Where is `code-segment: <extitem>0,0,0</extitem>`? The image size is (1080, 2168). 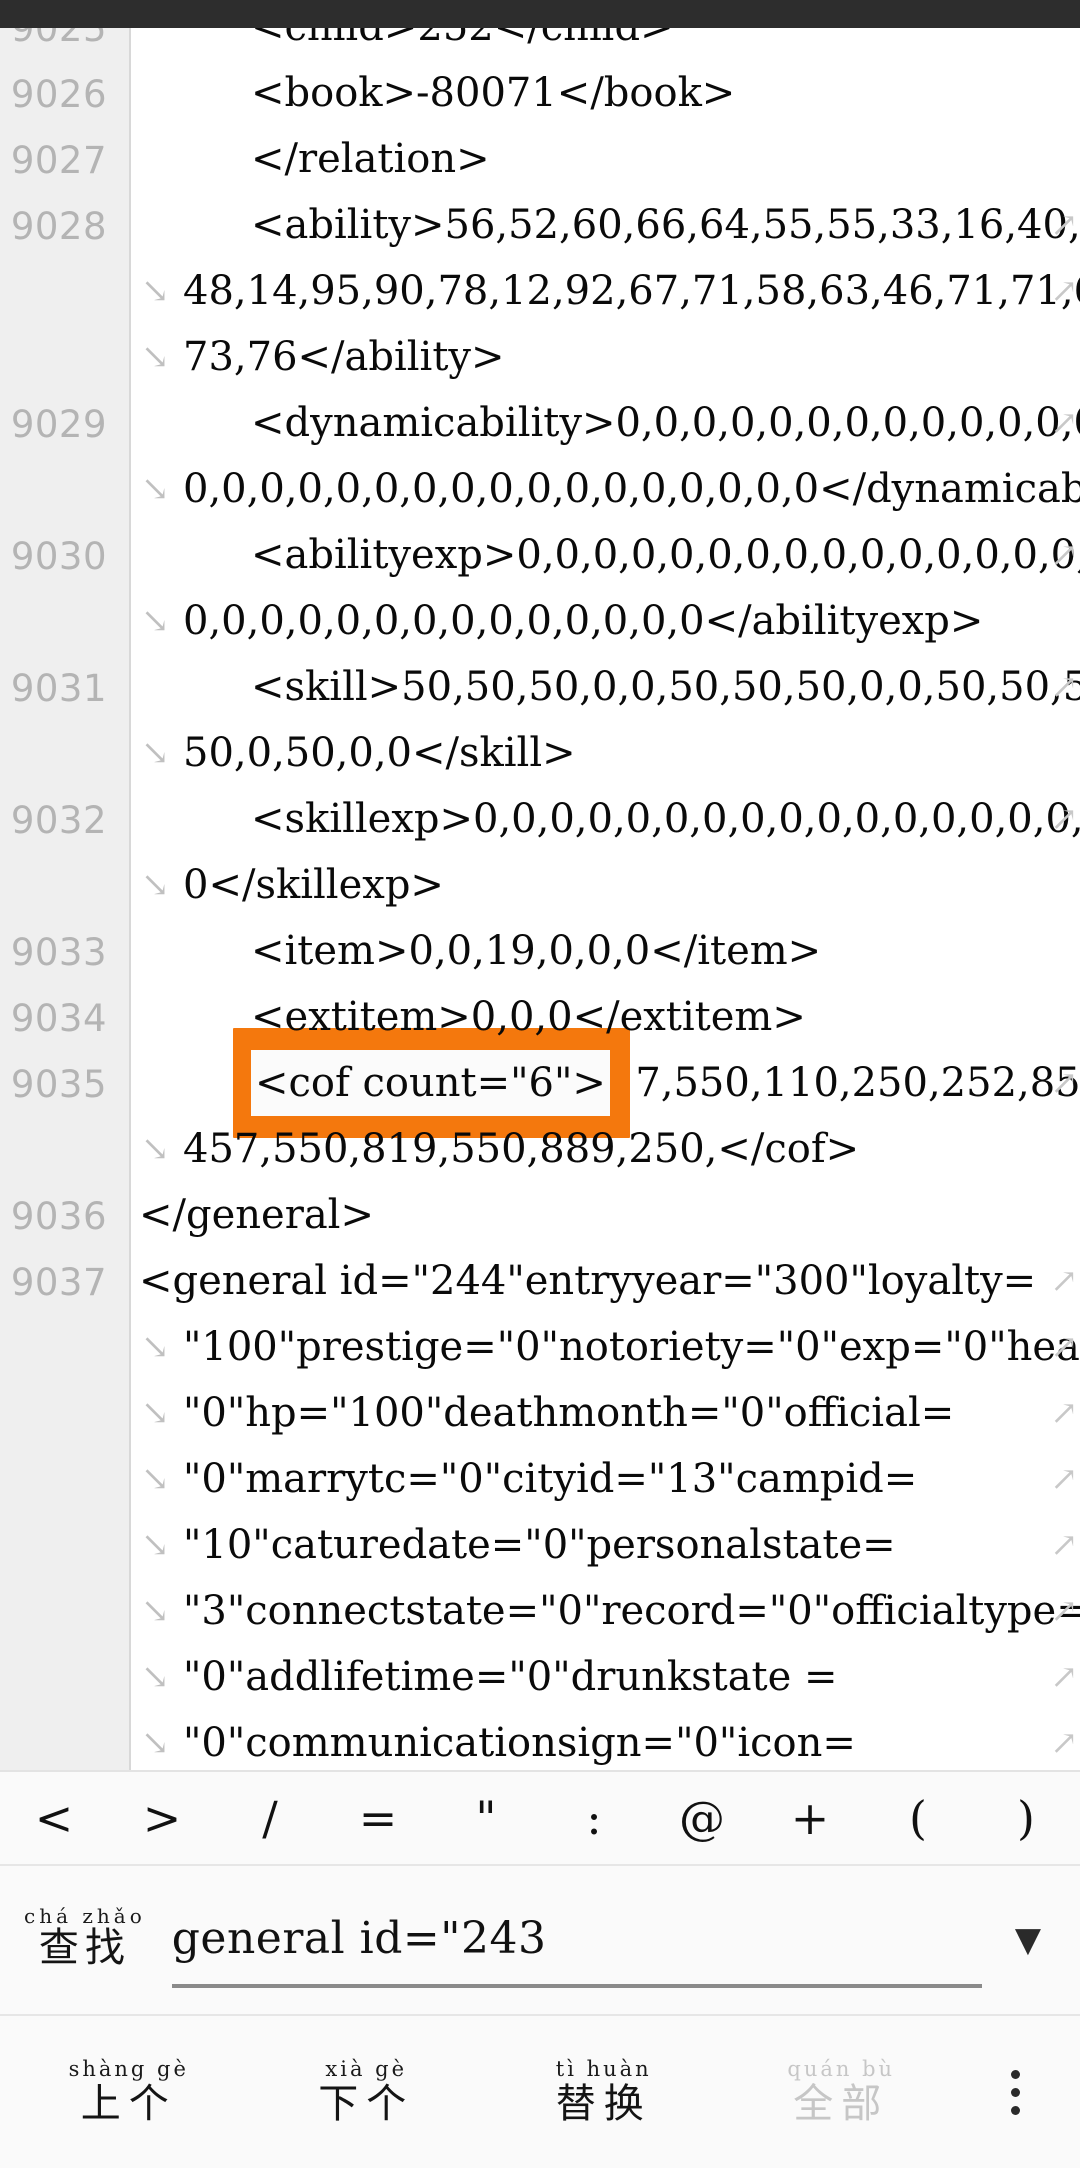 code-segment: <extitem>0,0,0</extitem> is located at coordinates (607, 1017).